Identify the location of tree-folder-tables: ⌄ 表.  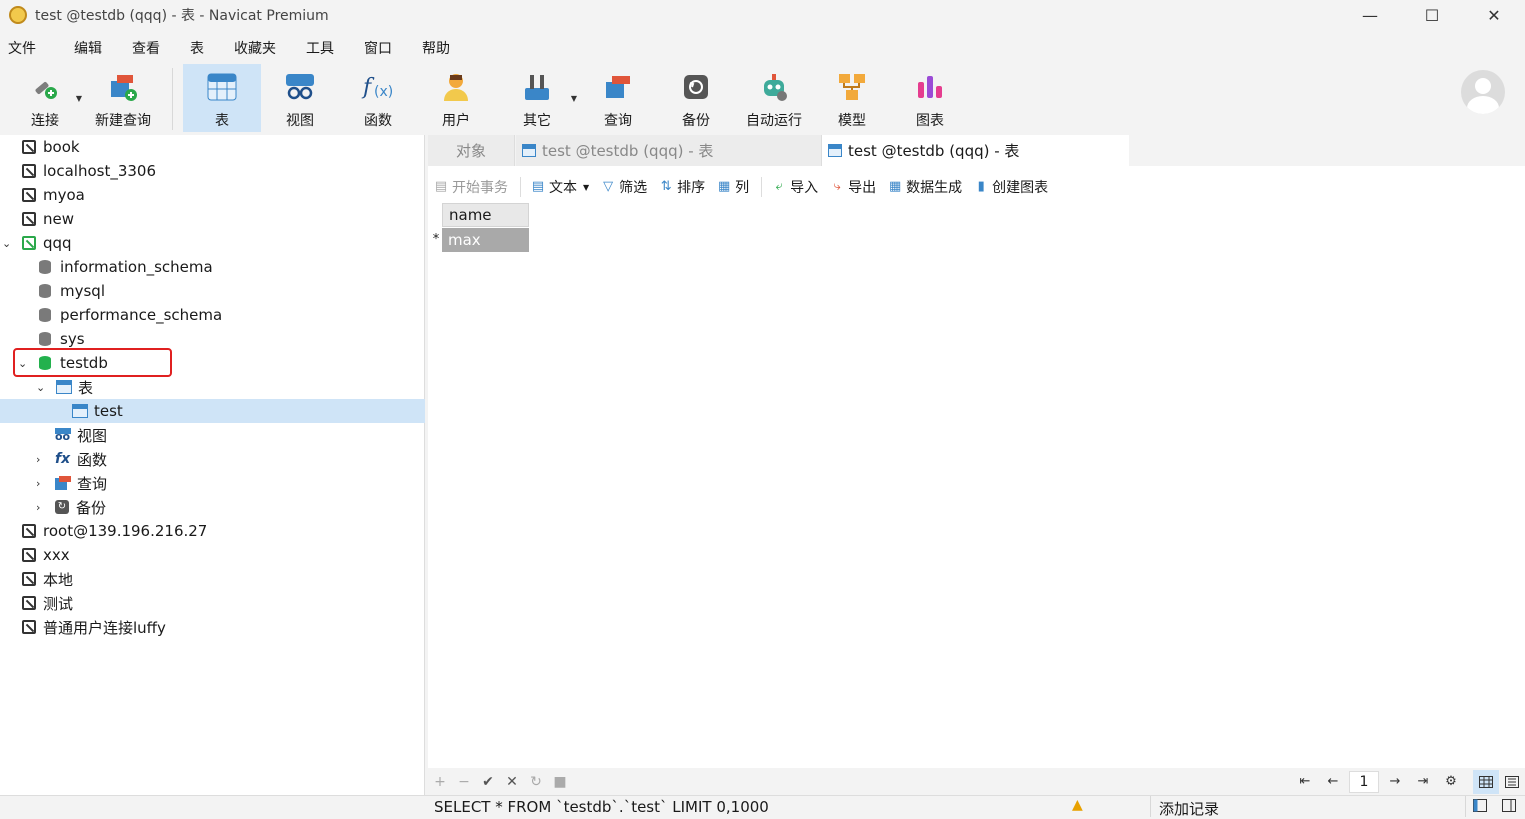
(212, 387).